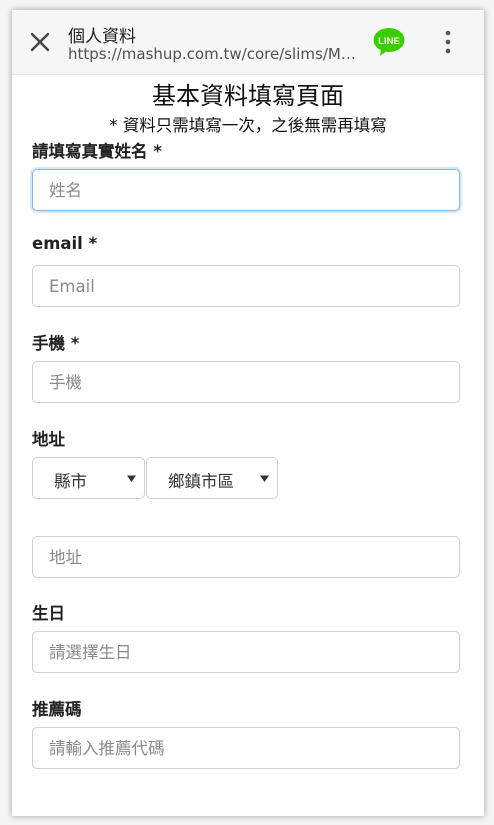 This screenshot has height=825, width=494. I want to click on phone-input, so click(246, 382).